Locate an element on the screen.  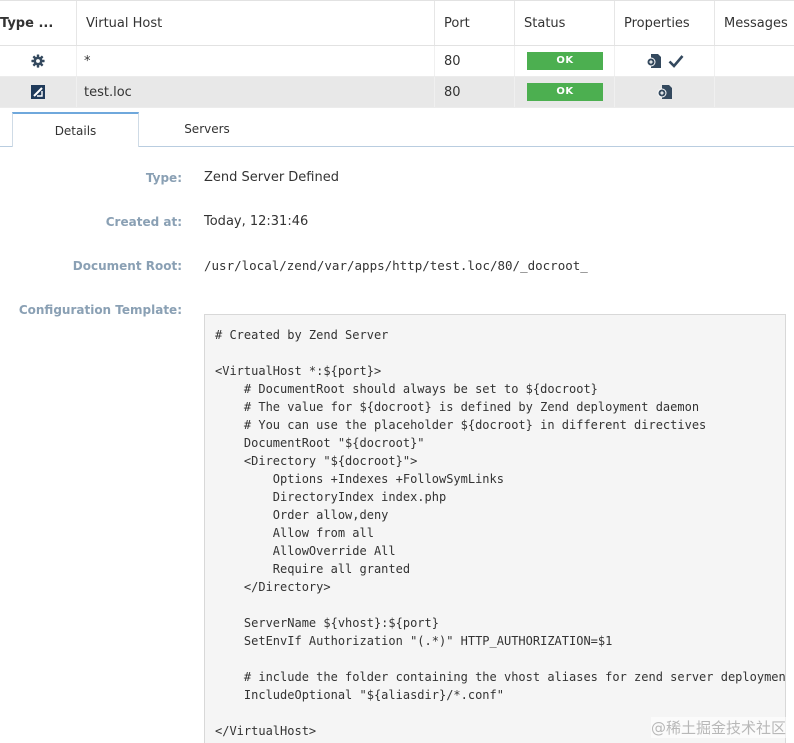
detail-tabs: Details Servers is located at coordinates (397, 129).